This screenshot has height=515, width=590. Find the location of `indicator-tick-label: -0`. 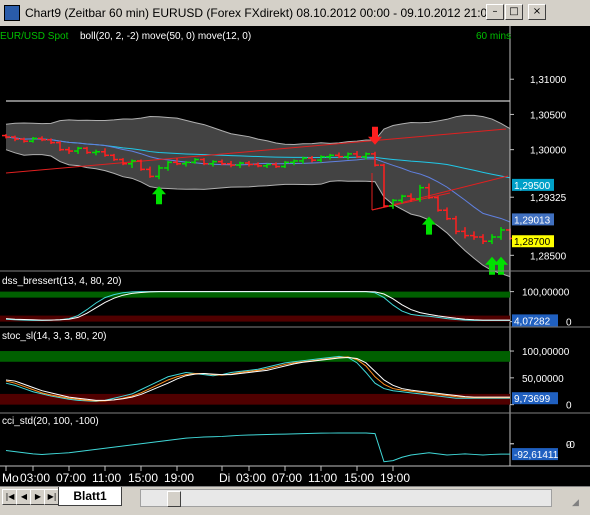

indicator-tick-label: -0 is located at coordinates (570, 445).